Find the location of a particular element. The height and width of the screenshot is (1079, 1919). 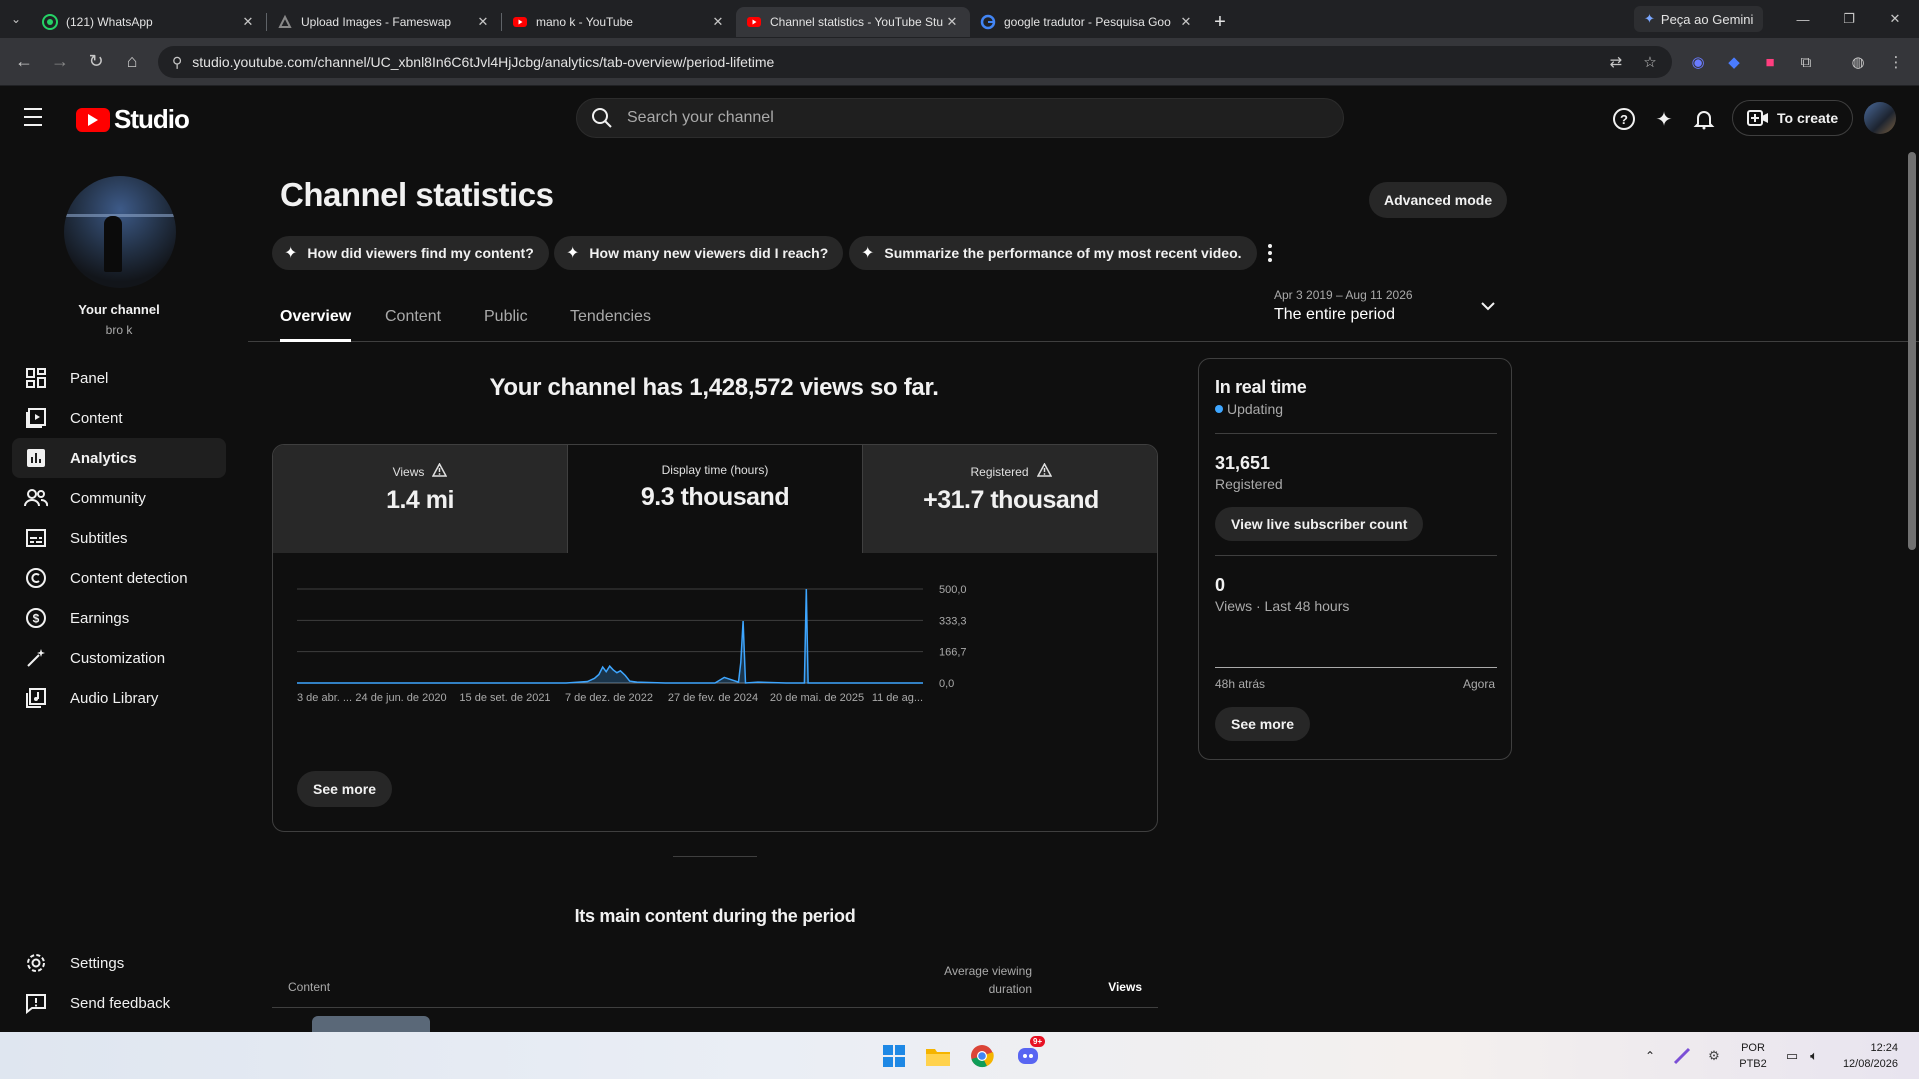

extension-icon: ■ is located at coordinates (1770, 62).